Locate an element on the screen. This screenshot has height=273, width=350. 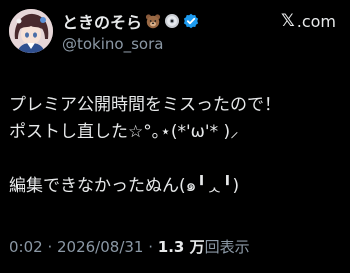
brand-label: .com is located at coordinates (316, 21).